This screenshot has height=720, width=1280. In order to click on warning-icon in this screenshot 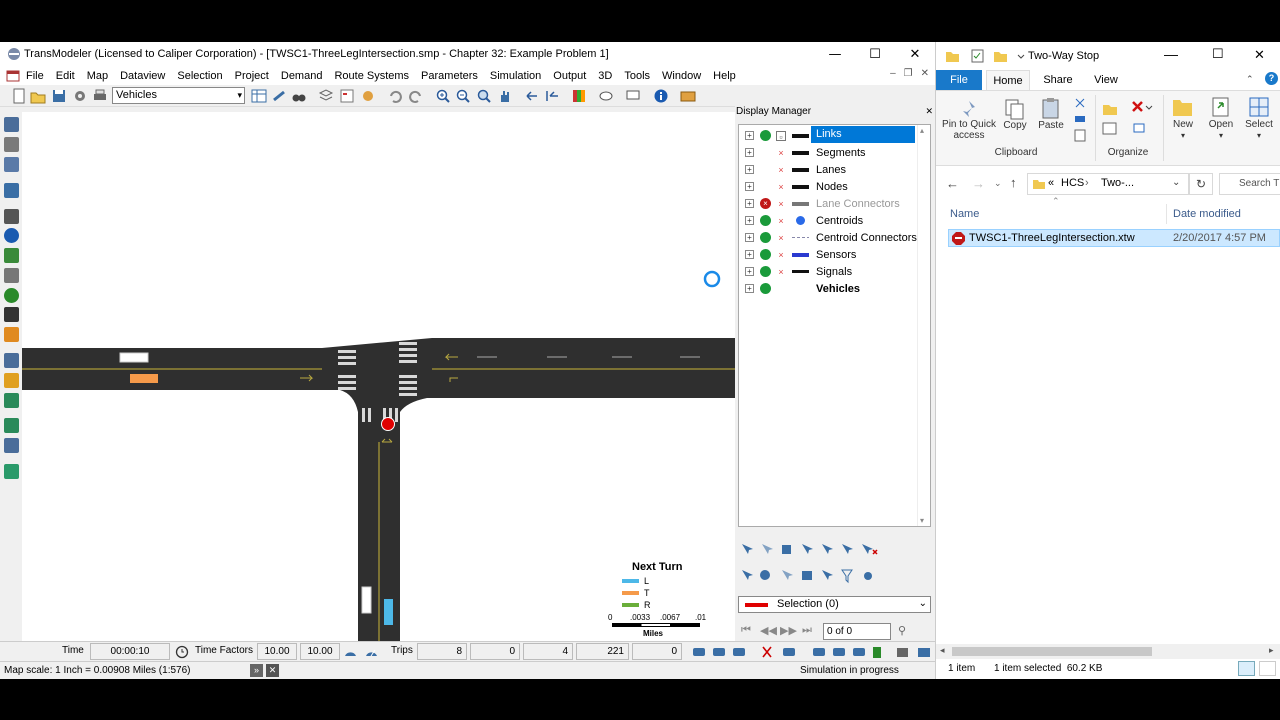, I will do `click(11, 380)`.